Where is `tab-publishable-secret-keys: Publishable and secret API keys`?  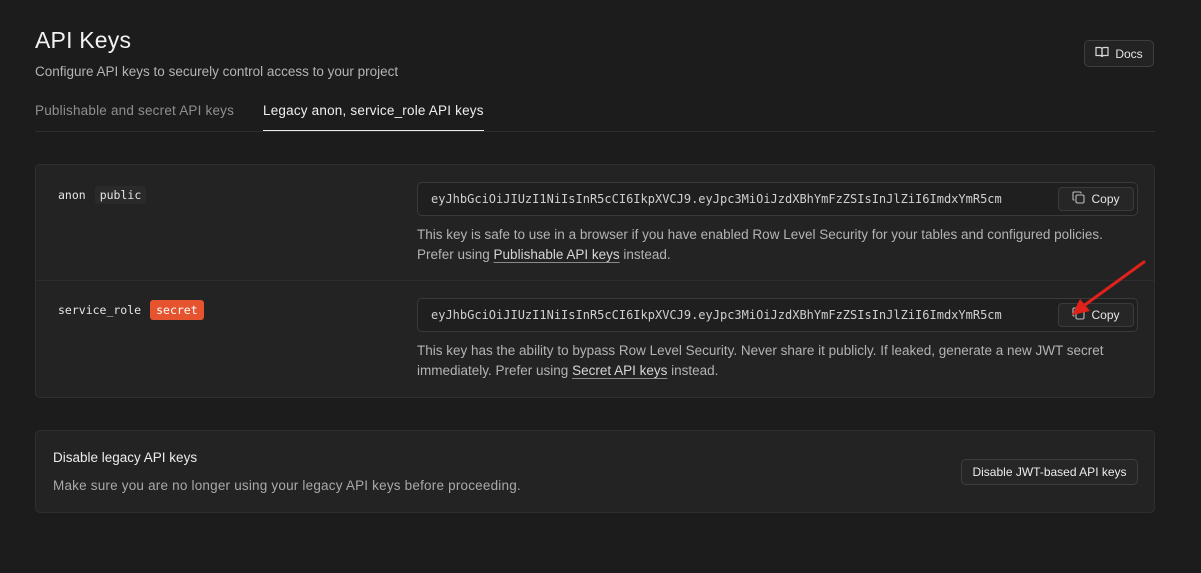
tab-publishable-secret-keys: Publishable and secret API keys is located at coordinates (134, 116).